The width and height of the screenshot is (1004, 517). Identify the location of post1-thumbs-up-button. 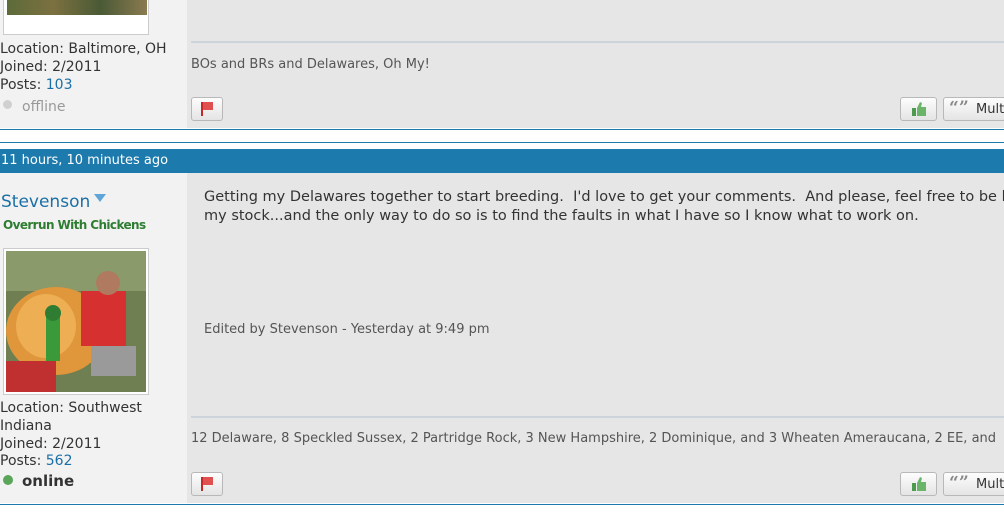
(918, 109).